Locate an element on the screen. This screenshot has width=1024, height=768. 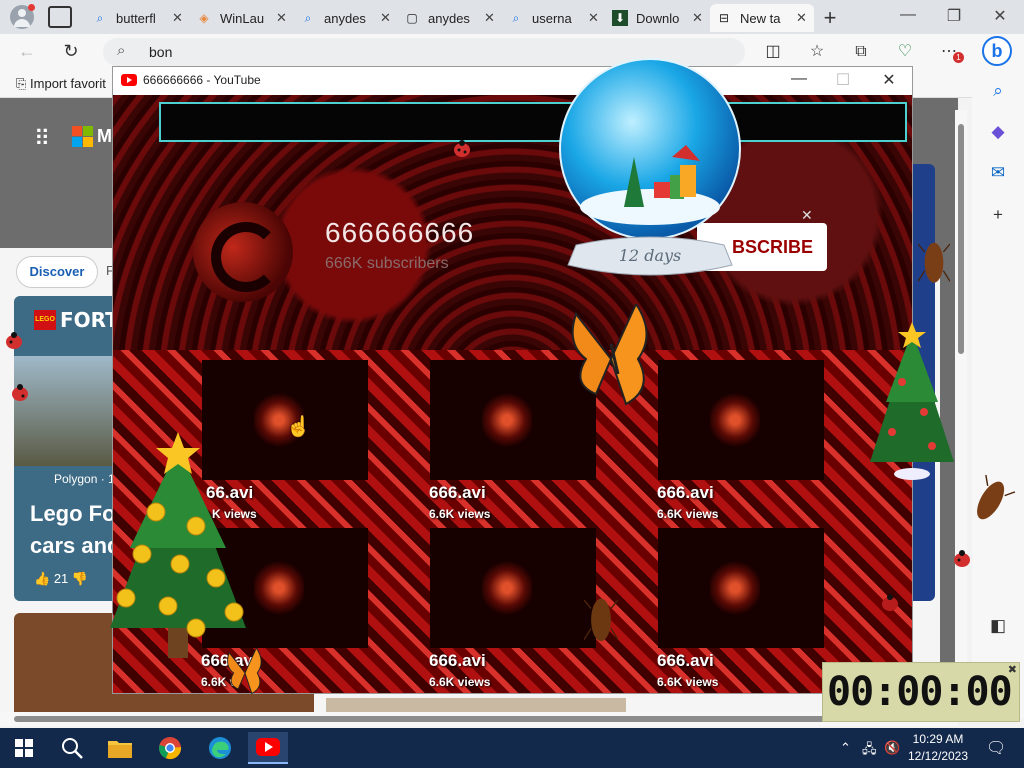
tab-winlaunch: ◈ WinLau ✕ is located at coordinates (242, 18).